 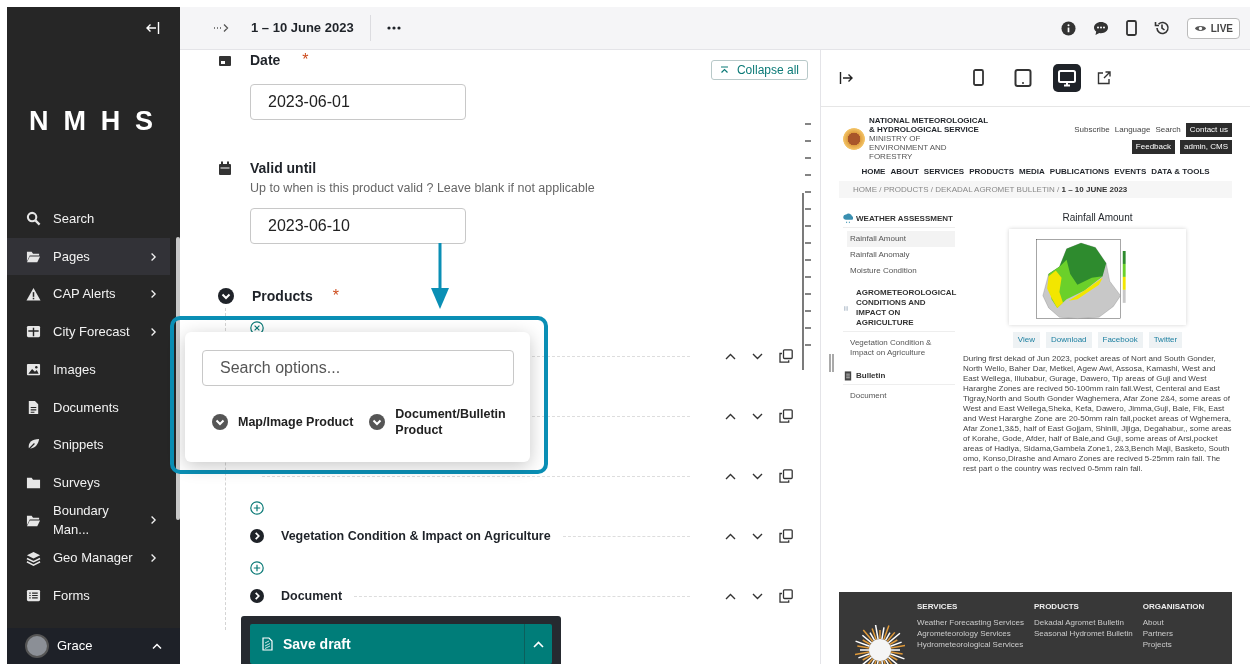 What do you see at coordinates (1213, 28) in the screenshot?
I see `live-button: LIVE` at bounding box center [1213, 28].